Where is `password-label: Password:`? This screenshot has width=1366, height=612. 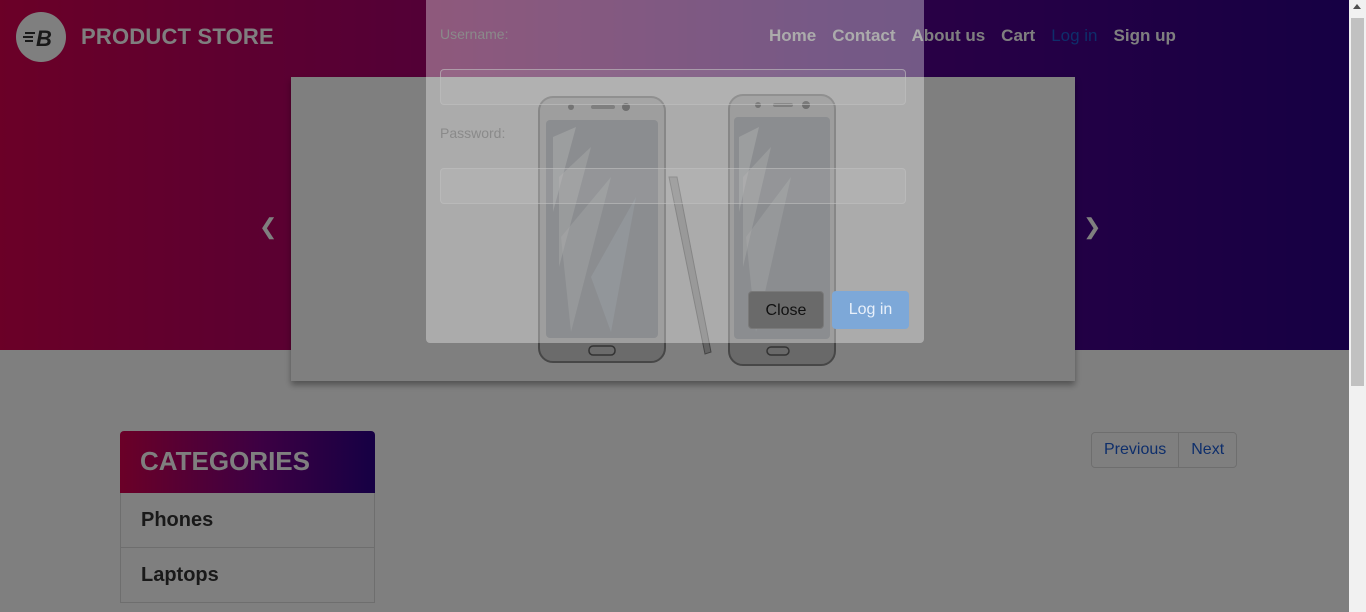
password-label: Password: is located at coordinates (473, 133).